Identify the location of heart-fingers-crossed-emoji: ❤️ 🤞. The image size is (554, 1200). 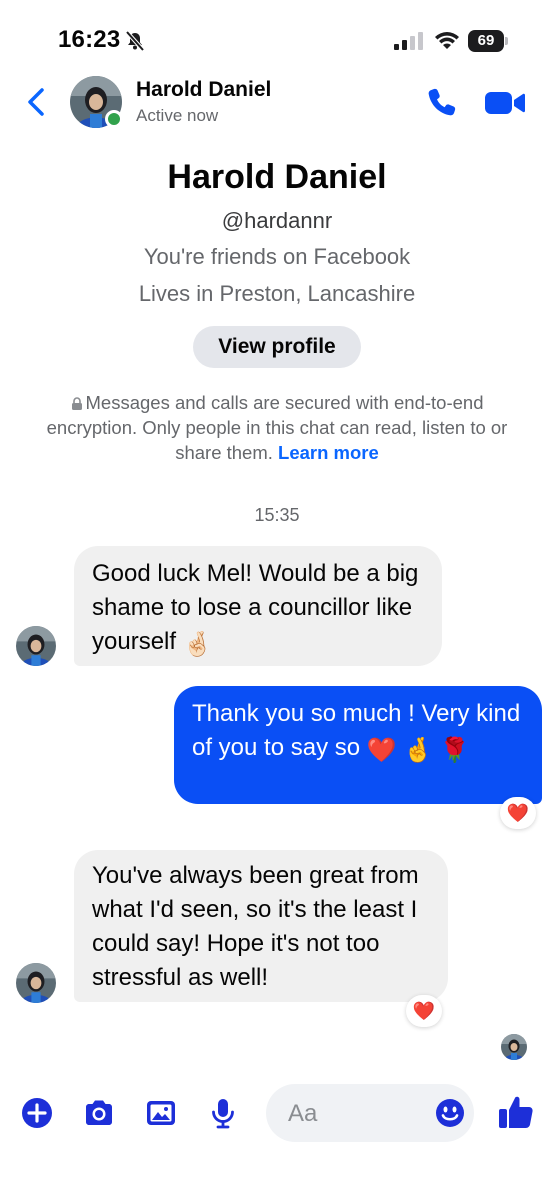
(400, 750).